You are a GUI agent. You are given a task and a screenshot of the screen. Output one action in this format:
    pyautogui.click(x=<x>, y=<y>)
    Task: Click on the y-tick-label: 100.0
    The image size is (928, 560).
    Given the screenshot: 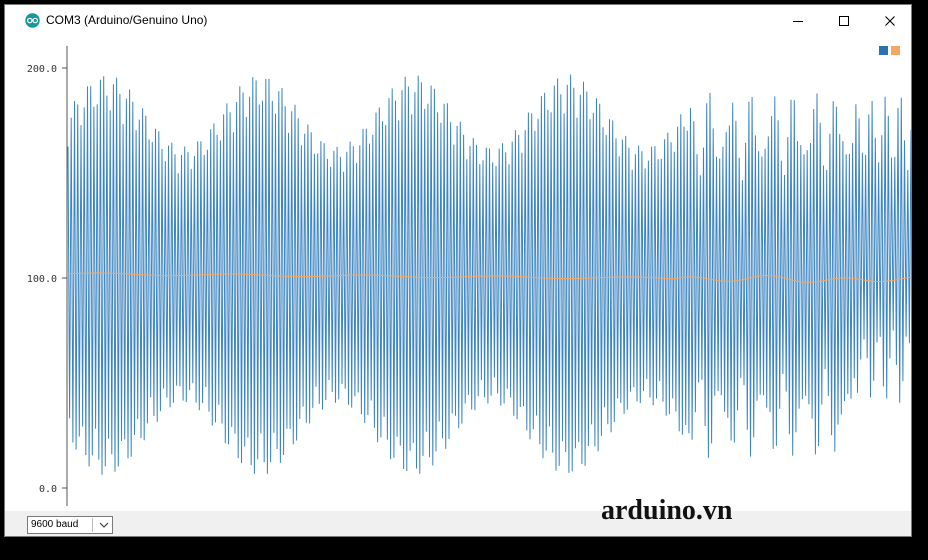 What is the action you would take?
    pyautogui.click(x=42, y=279)
    